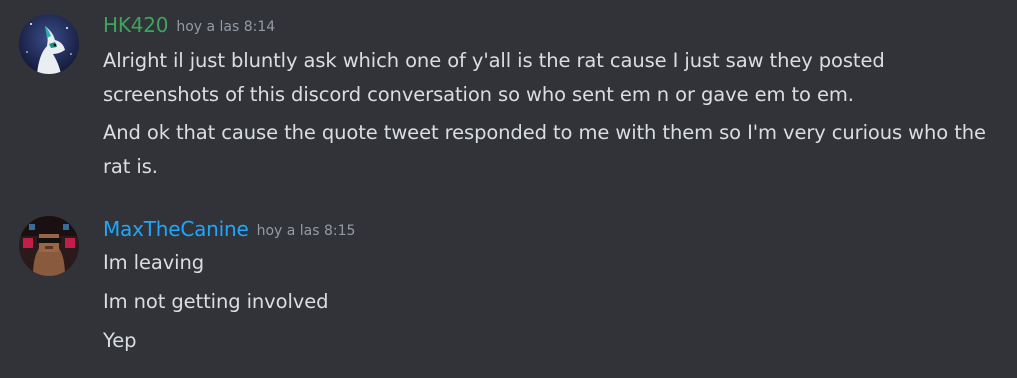 The width and height of the screenshot is (1017, 378). I want to click on message-content: Yep, so click(120, 340).